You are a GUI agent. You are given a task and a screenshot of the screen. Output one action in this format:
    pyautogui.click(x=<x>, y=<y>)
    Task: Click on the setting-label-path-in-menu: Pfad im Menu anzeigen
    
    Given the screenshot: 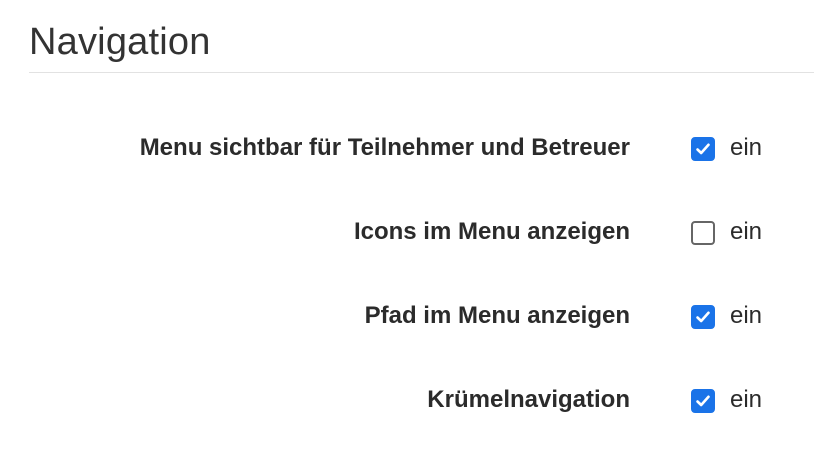 What is the action you would take?
    pyautogui.click(x=497, y=315)
    